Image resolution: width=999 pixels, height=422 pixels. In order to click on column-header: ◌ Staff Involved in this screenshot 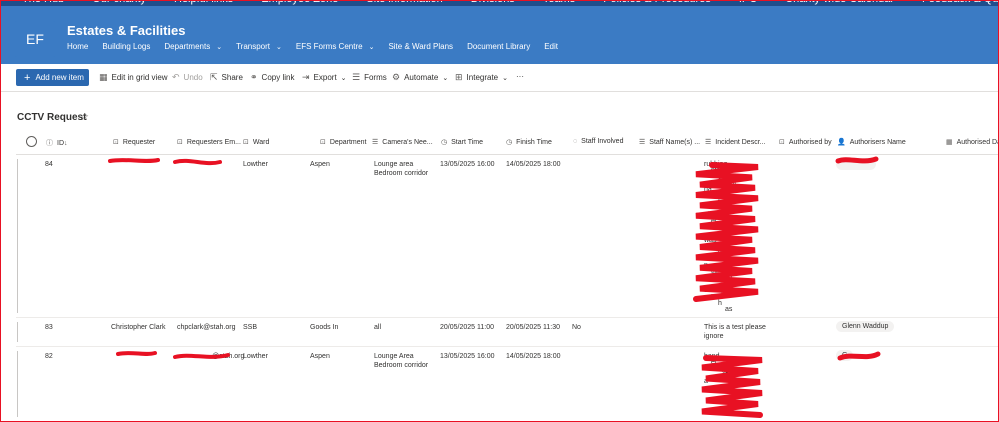, I will do `click(598, 141)`.